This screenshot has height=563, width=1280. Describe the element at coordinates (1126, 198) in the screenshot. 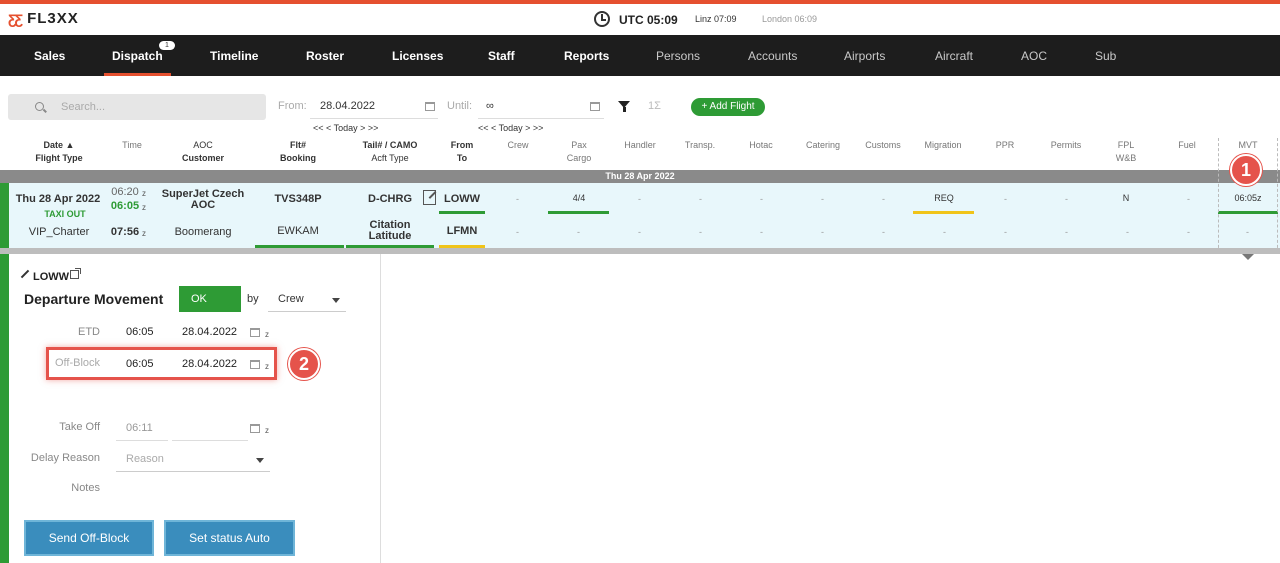

I see `flight-fpl: N` at that location.